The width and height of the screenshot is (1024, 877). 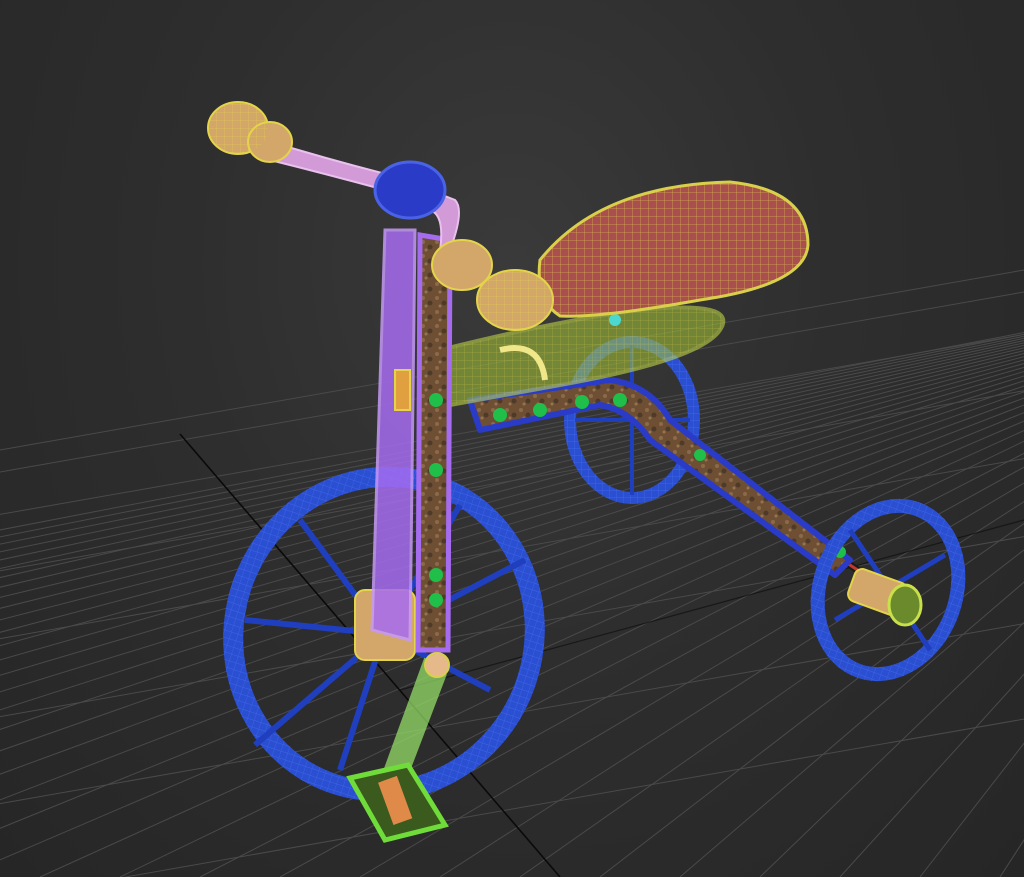 What do you see at coordinates (361, 194) in the screenshot?
I see `handlebar` at bounding box center [361, 194].